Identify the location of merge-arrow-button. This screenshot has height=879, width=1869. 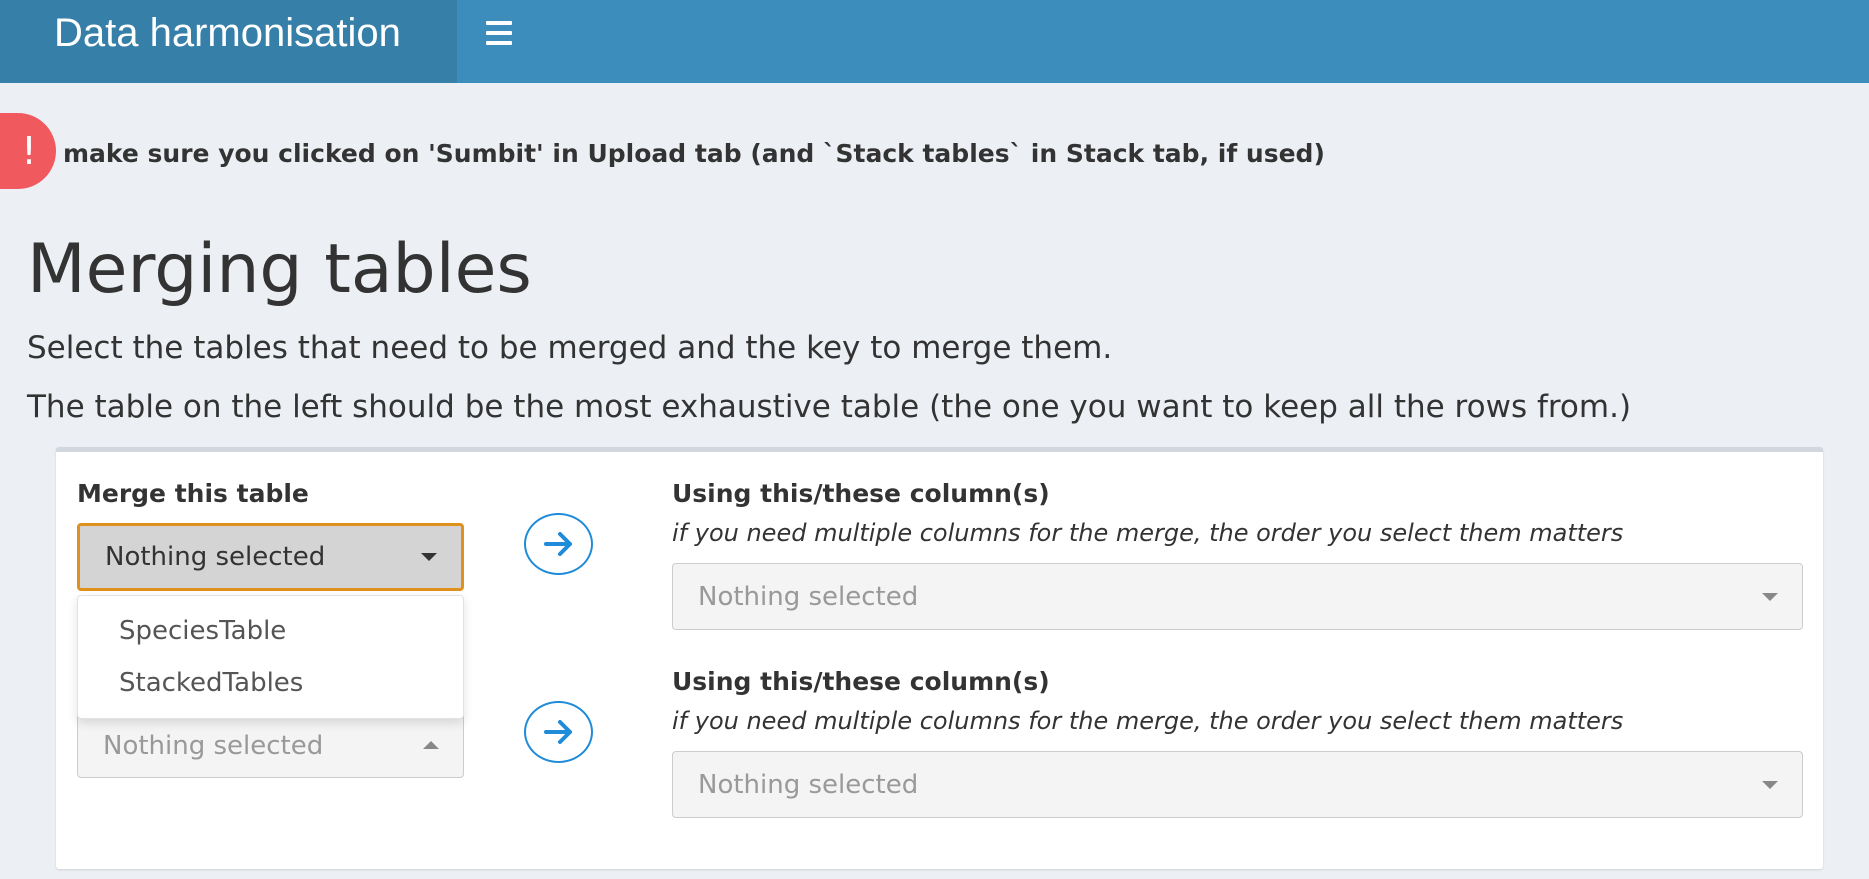
(558, 544).